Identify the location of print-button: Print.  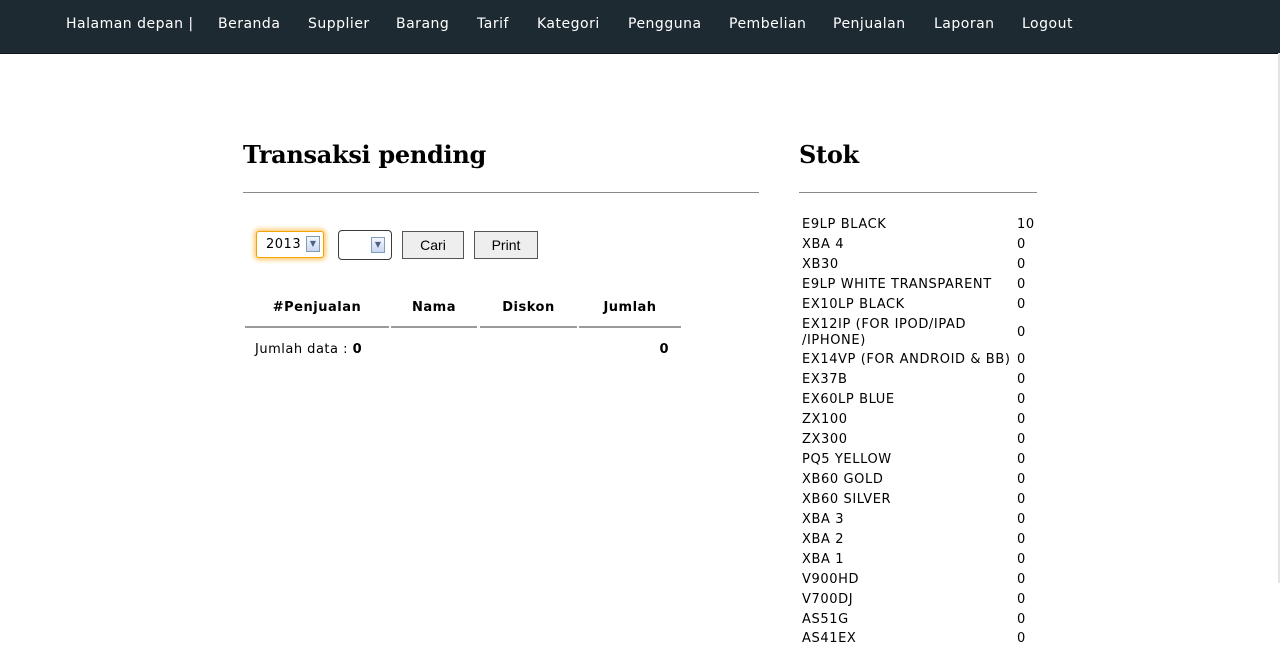
(506, 245).